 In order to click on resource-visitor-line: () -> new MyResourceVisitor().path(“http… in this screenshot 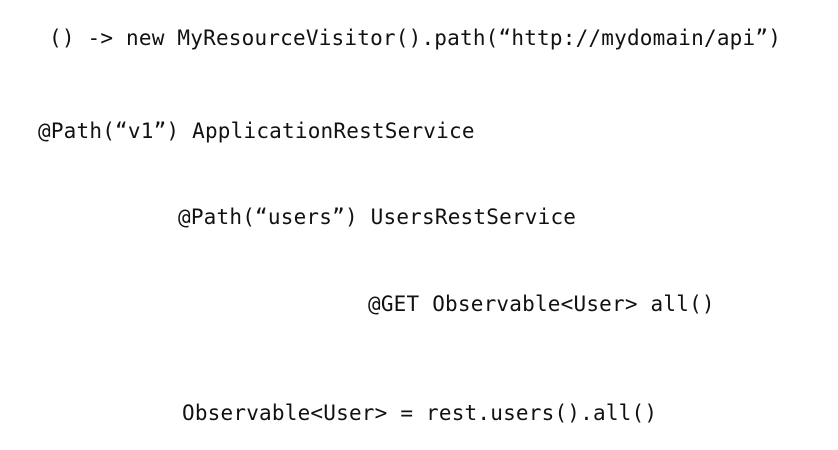, I will do `click(415, 38)`.